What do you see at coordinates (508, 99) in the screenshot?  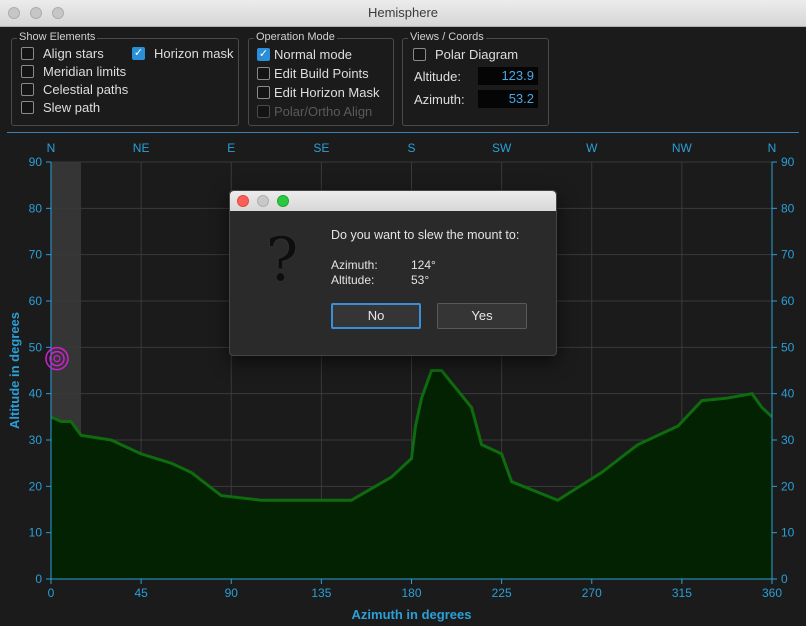 I see `azimuth-value: 53.2` at bounding box center [508, 99].